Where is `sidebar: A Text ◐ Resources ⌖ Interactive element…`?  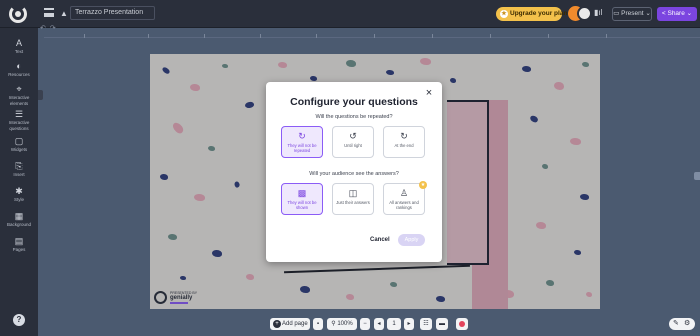 sidebar: A Text ◐ Resources ⌖ Interactive element… is located at coordinates (19, 182).